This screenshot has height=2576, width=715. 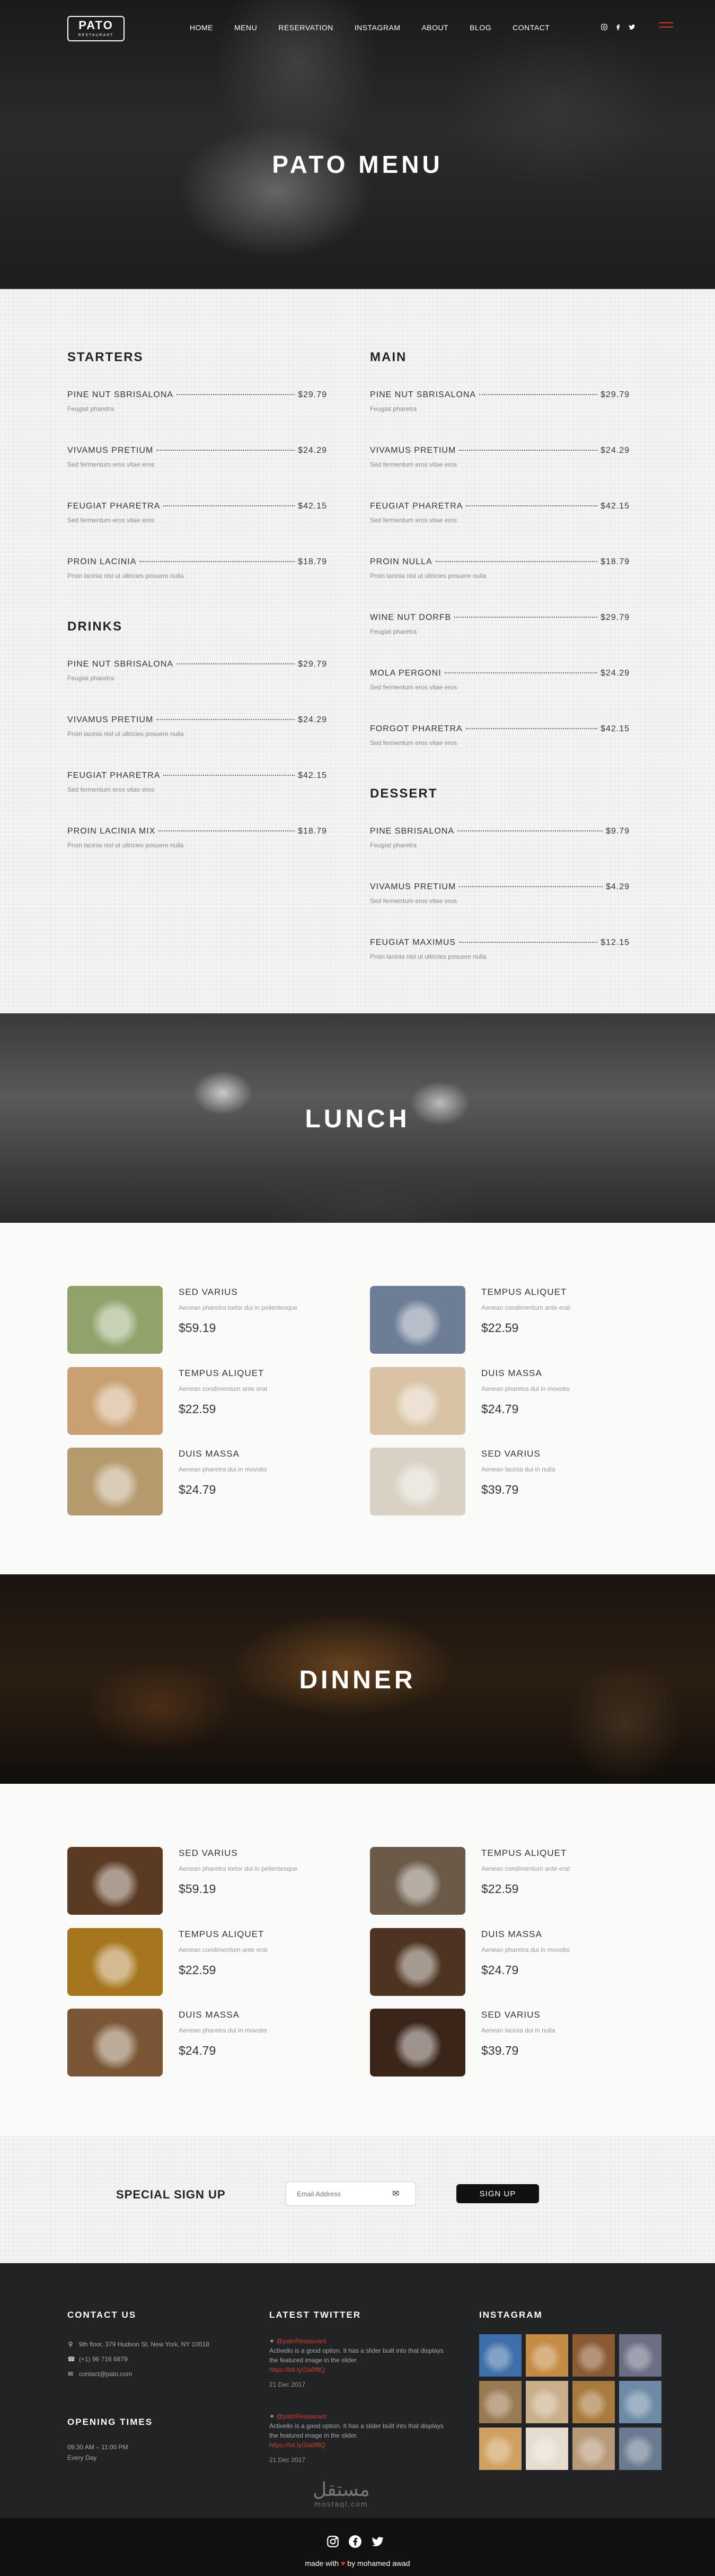 I want to click on hours-title: OPENING TIMES, so click(x=110, y=2422).